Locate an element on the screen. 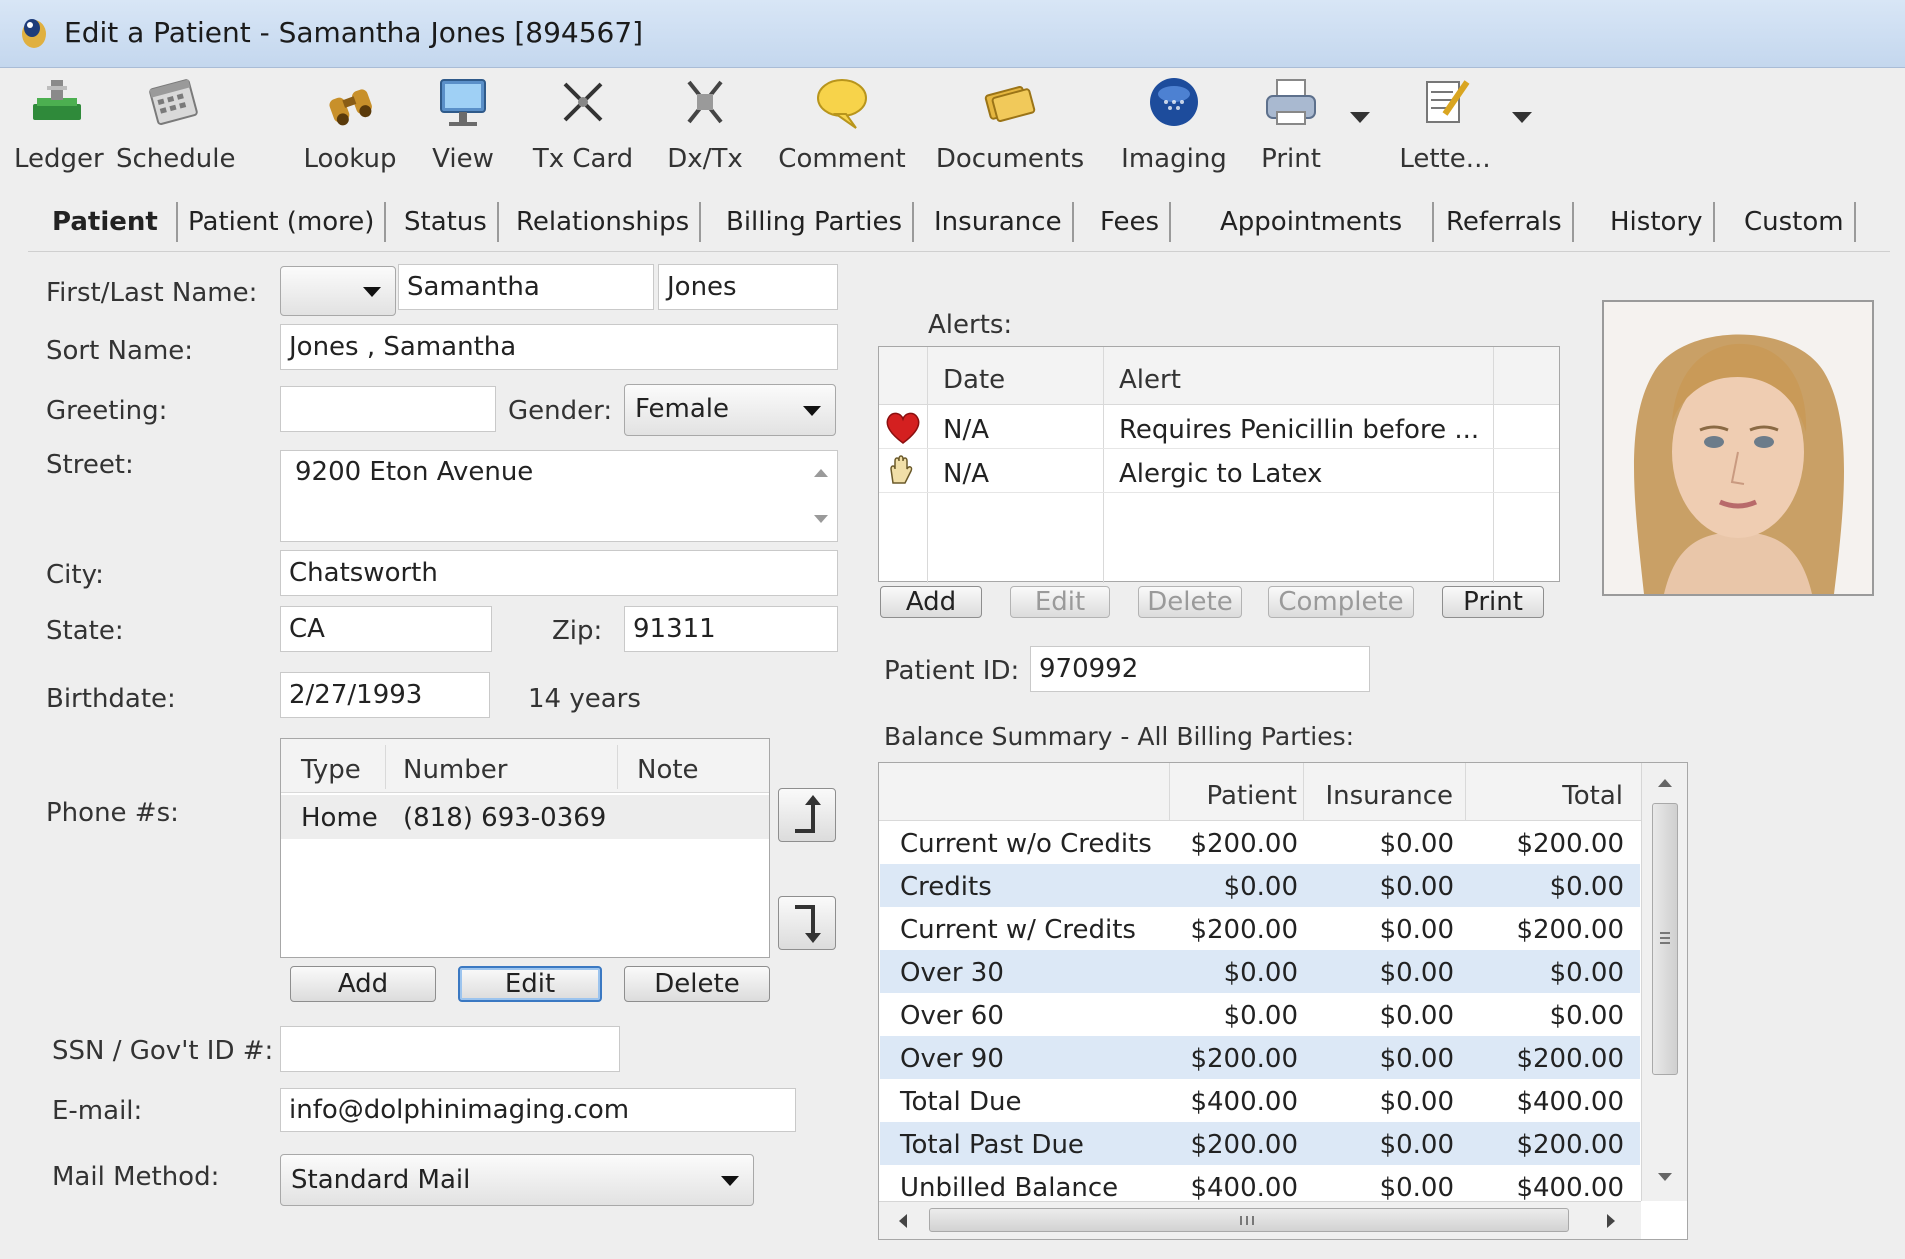  patient-photo is located at coordinates (1738, 448).